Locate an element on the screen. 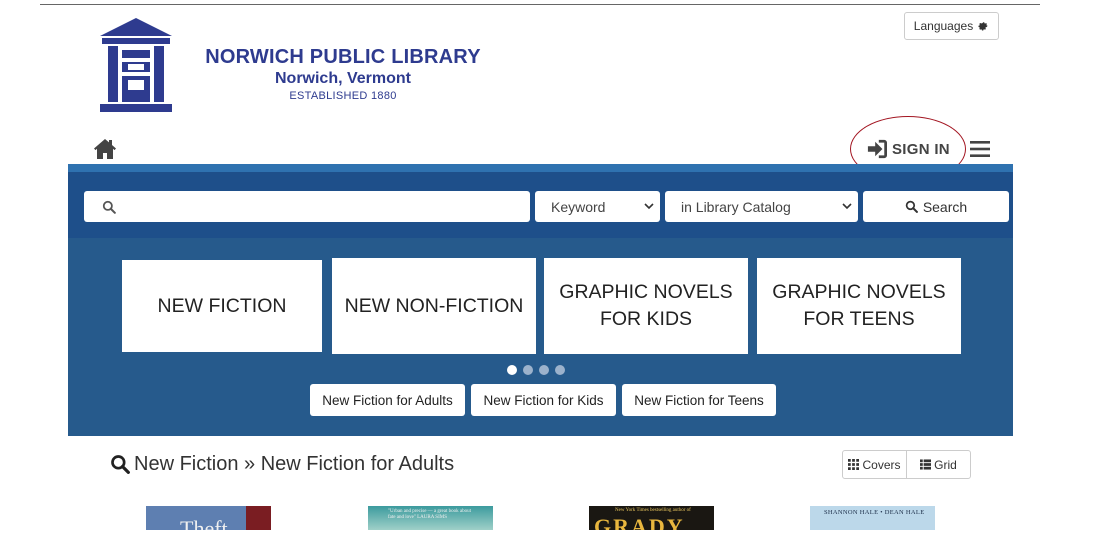 This screenshot has width=1100, height=560. book-cover-title: GRADY is located at coordinates (639, 522).